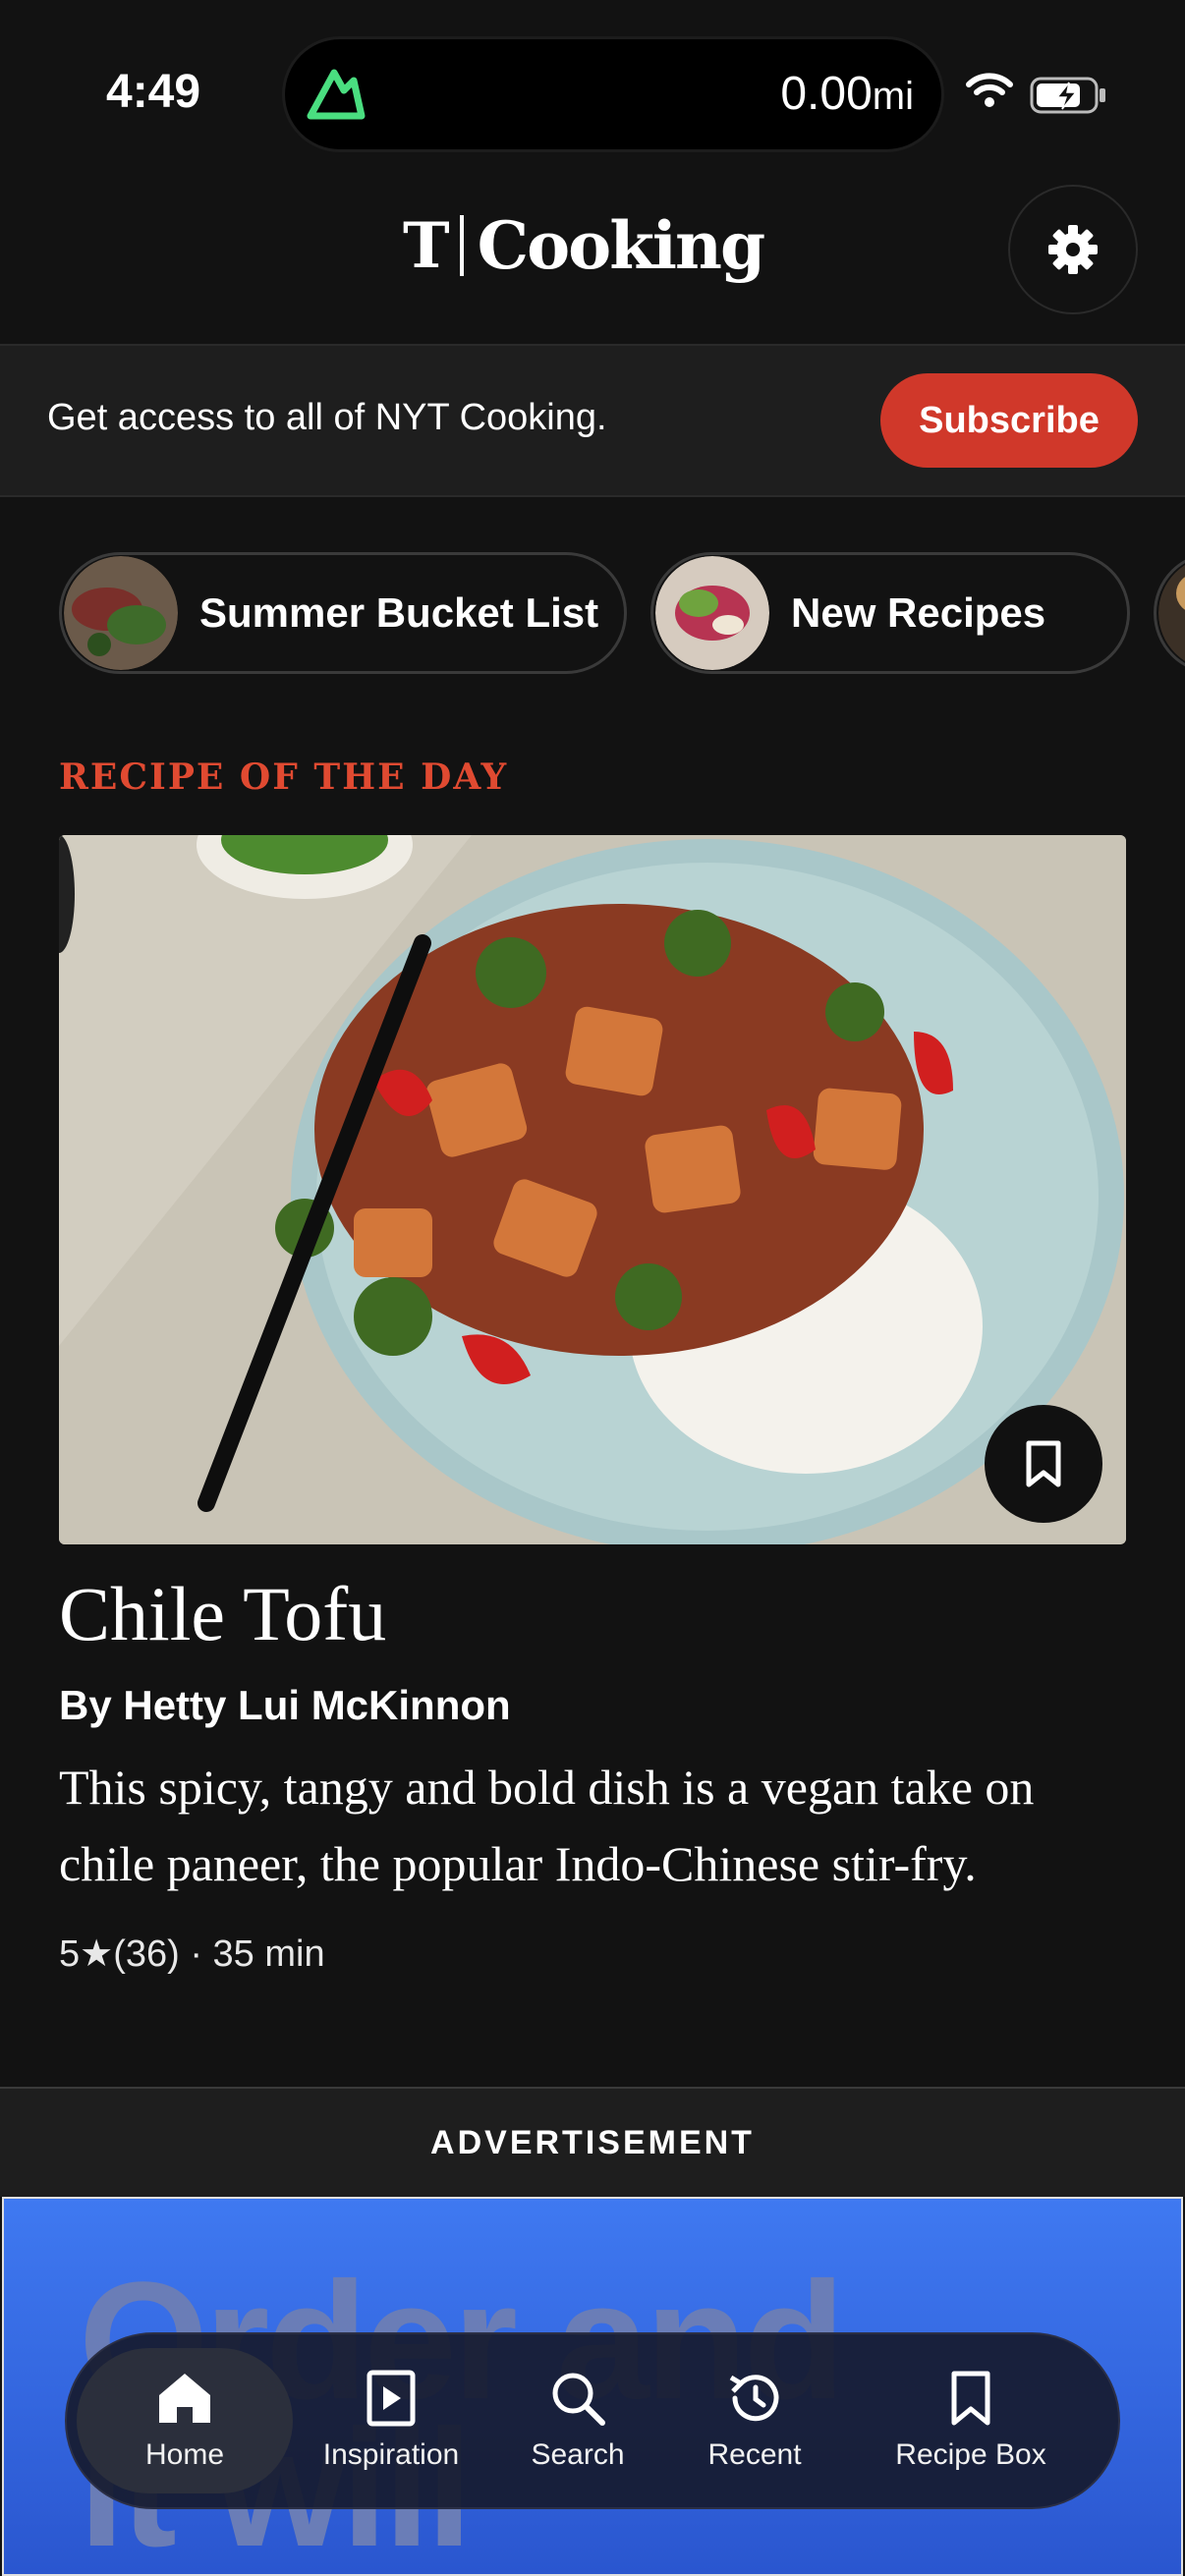 This screenshot has height=2576, width=1185. Describe the element at coordinates (392, 2398) in the screenshot. I see `play-icon` at that location.